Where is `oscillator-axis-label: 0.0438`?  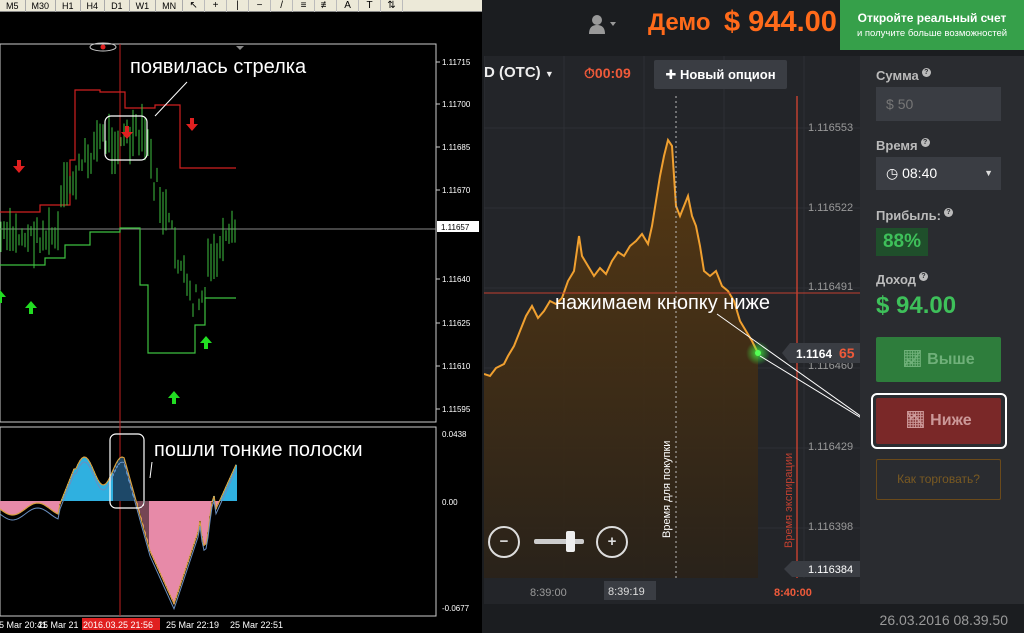 oscillator-axis-label: 0.0438 is located at coordinates (454, 434).